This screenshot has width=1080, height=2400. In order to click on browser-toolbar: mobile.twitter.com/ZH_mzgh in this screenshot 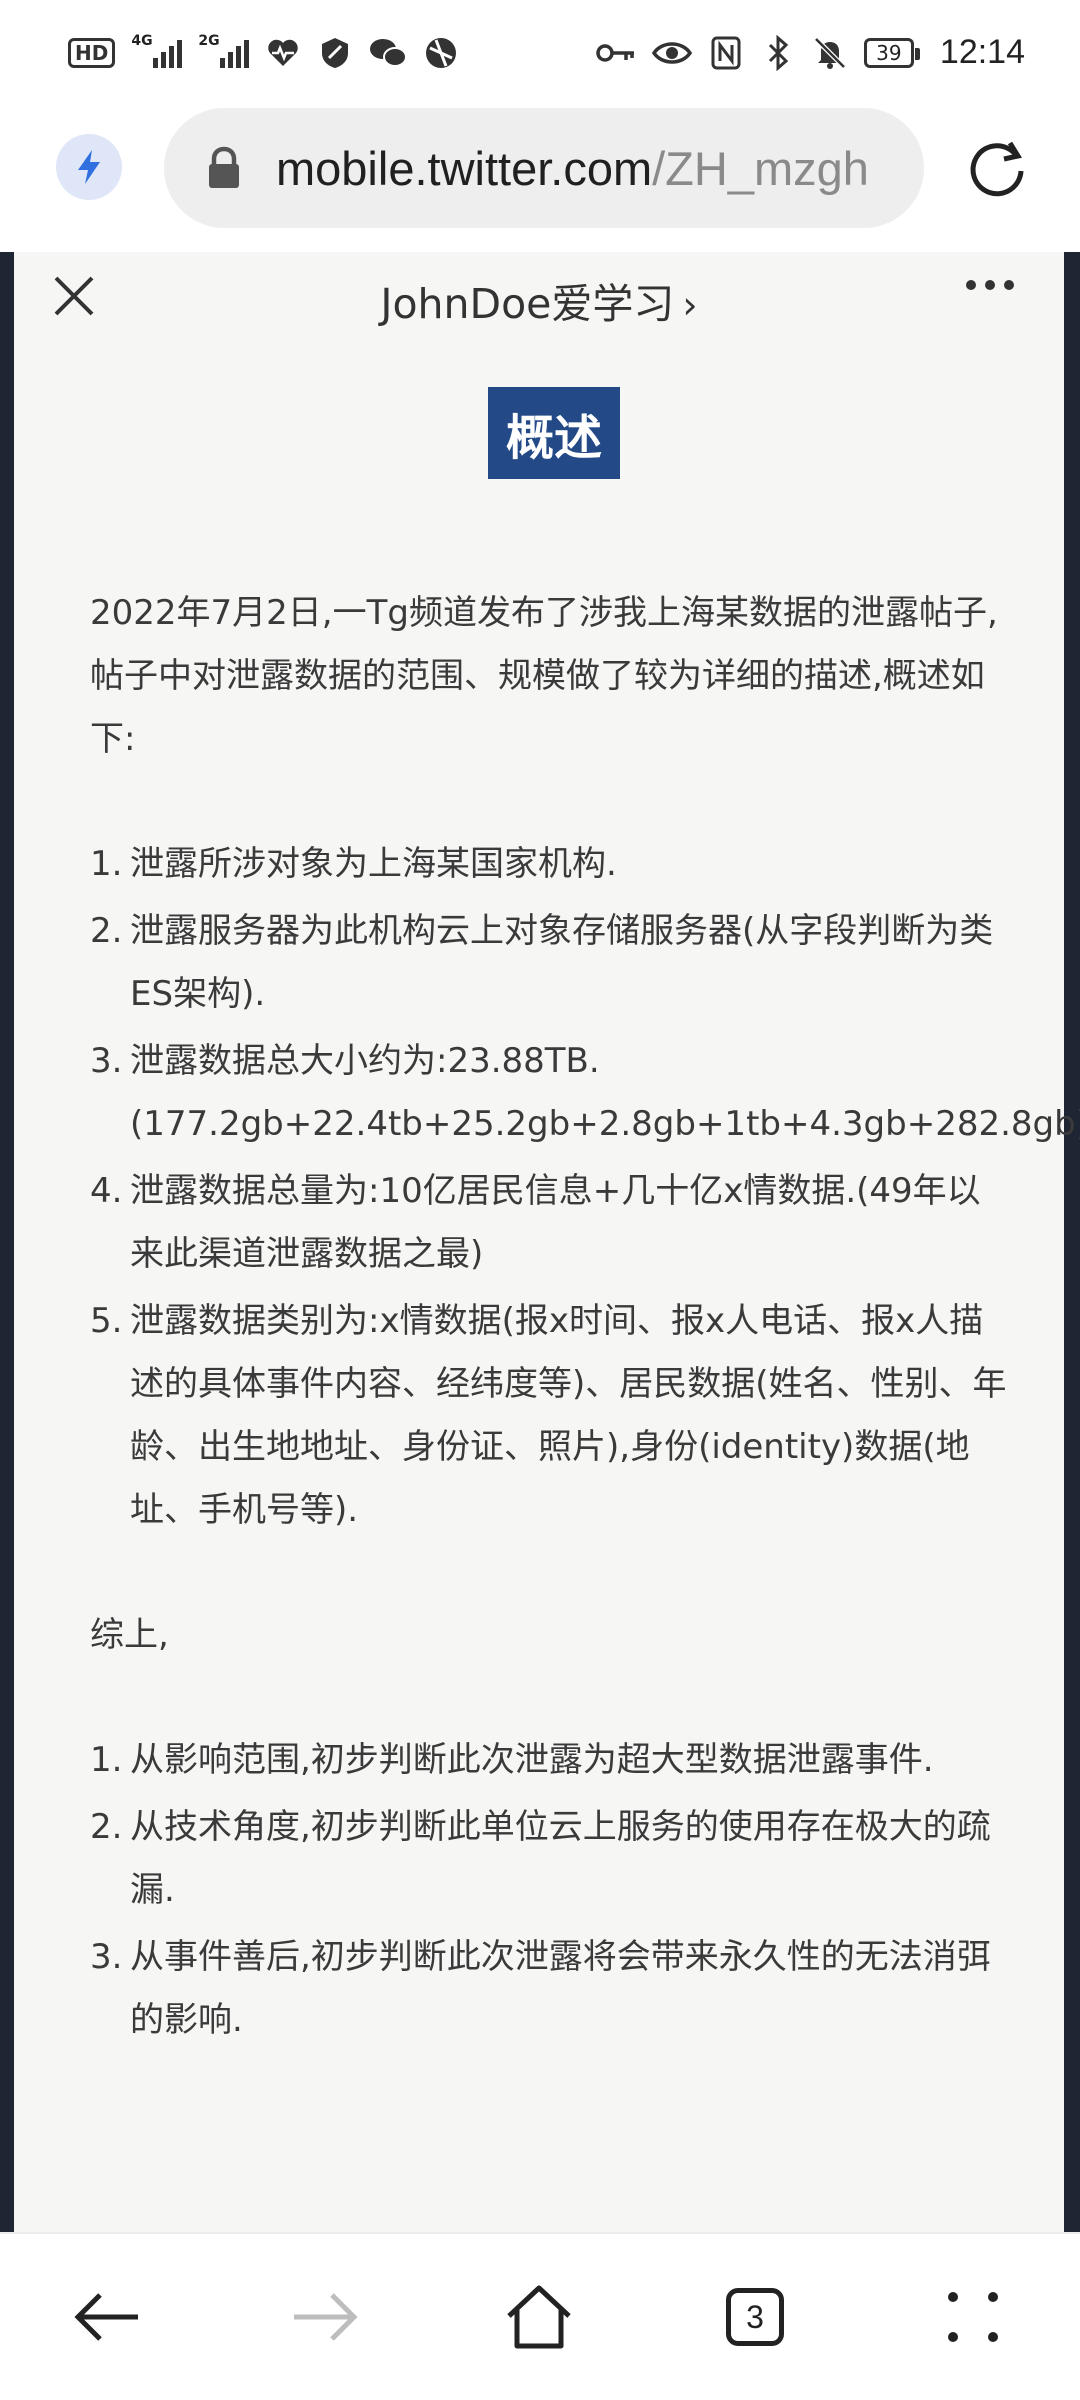, I will do `click(540, 170)`.